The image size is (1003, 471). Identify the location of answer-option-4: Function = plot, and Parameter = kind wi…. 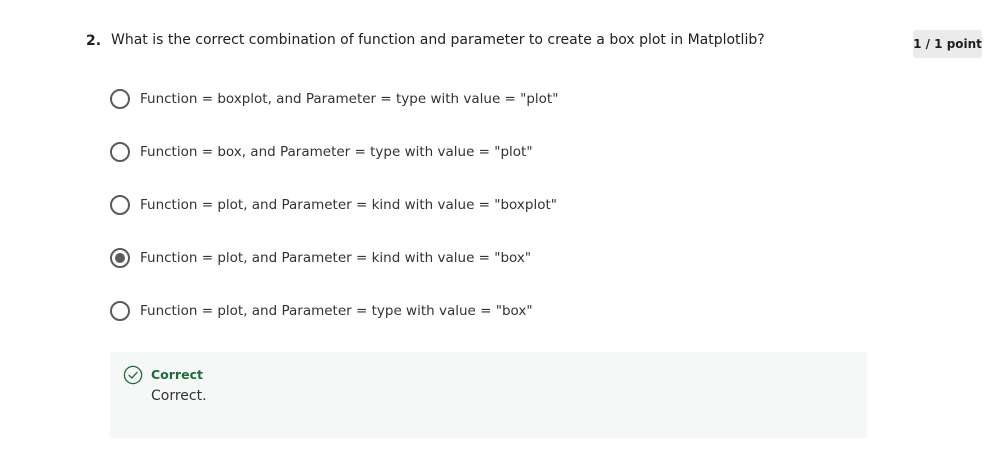
(320, 258).